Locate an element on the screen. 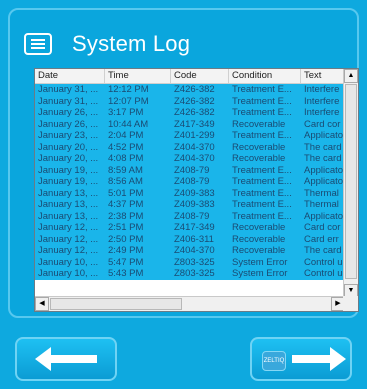 Image resolution: width=367 pixels, height=389 pixels. cell-time: 5:47 PM is located at coordinates (126, 262).